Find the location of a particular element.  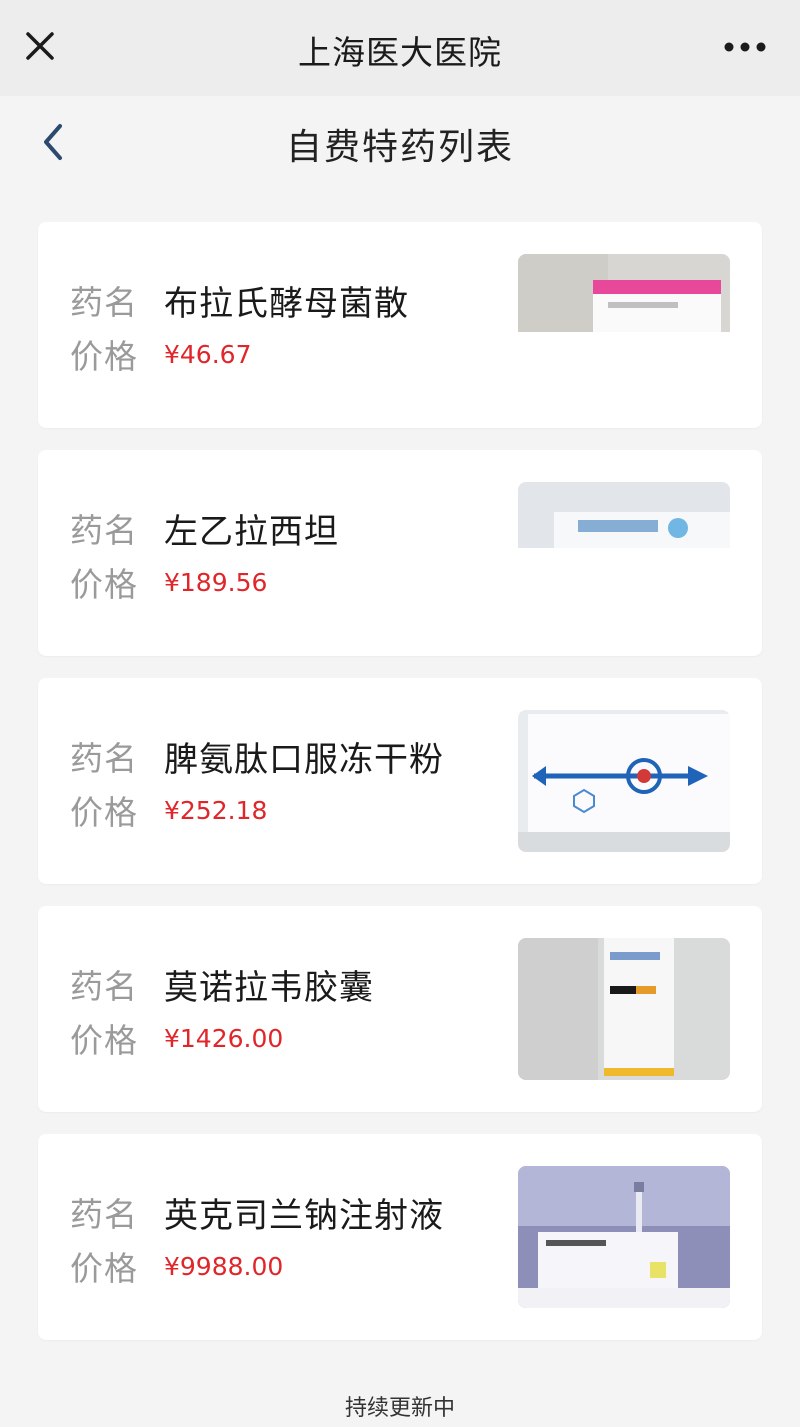

drug-card: 药名 左乙拉西坦 价格 ¥189.56 is located at coordinates (400, 553).